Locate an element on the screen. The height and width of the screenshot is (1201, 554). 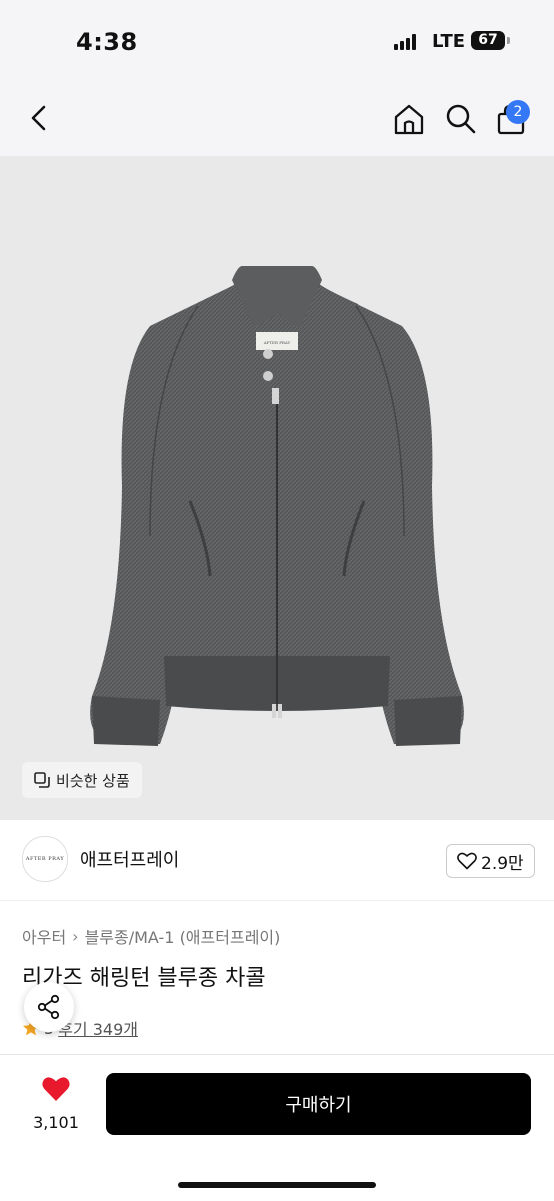
svg-text: AFTER PRAY is located at coordinates (277, 342).